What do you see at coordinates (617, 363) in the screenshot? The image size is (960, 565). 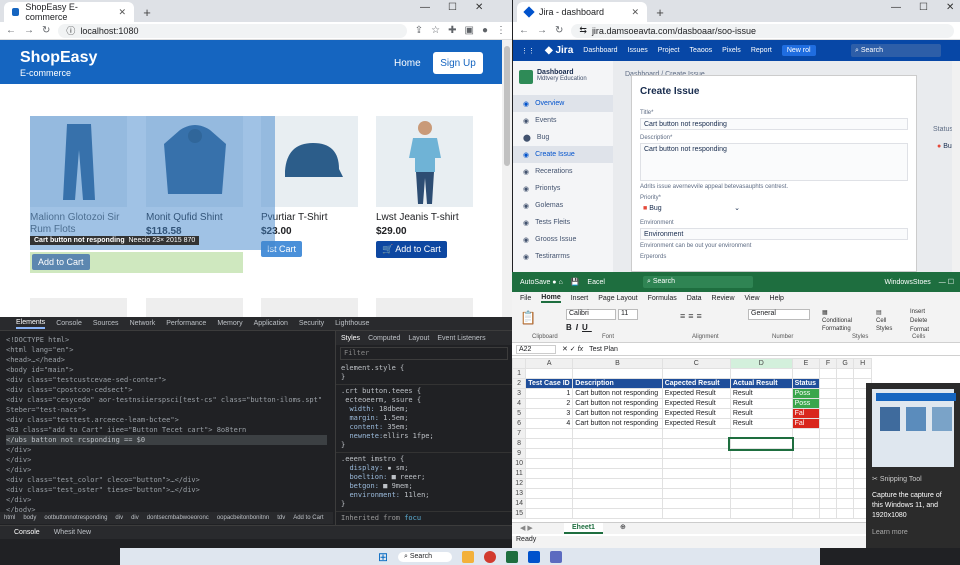 I see `column-header: B` at bounding box center [617, 363].